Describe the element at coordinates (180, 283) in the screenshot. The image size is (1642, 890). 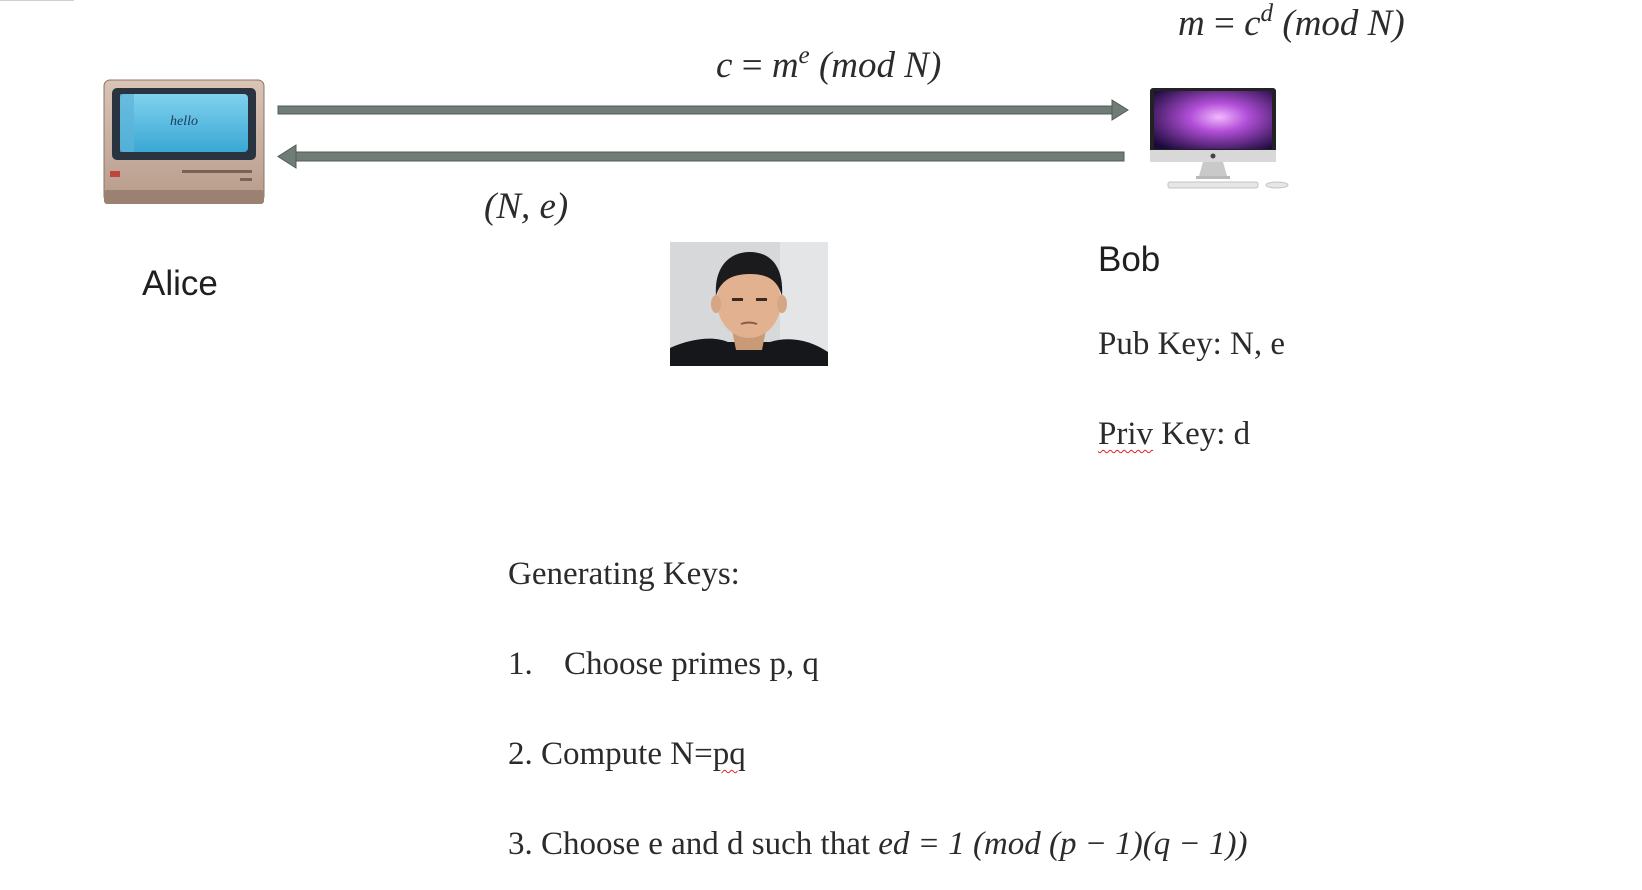
I see `alice-label: Alice` at that location.